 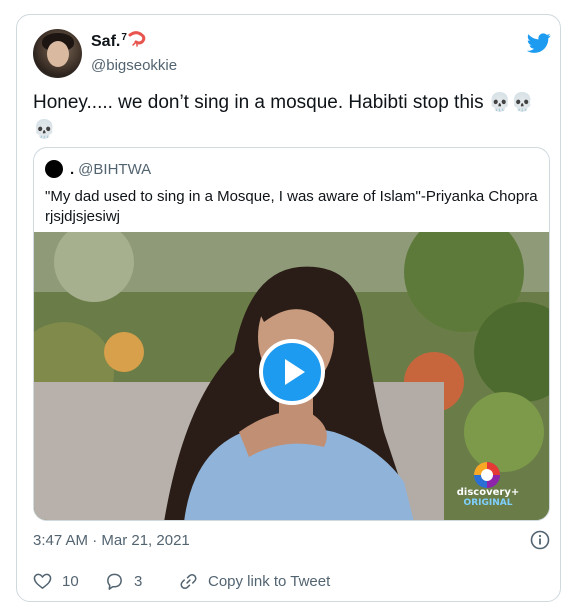 What do you see at coordinates (134, 65) in the screenshot?
I see `author-handle: @bigseokkie` at bounding box center [134, 65].